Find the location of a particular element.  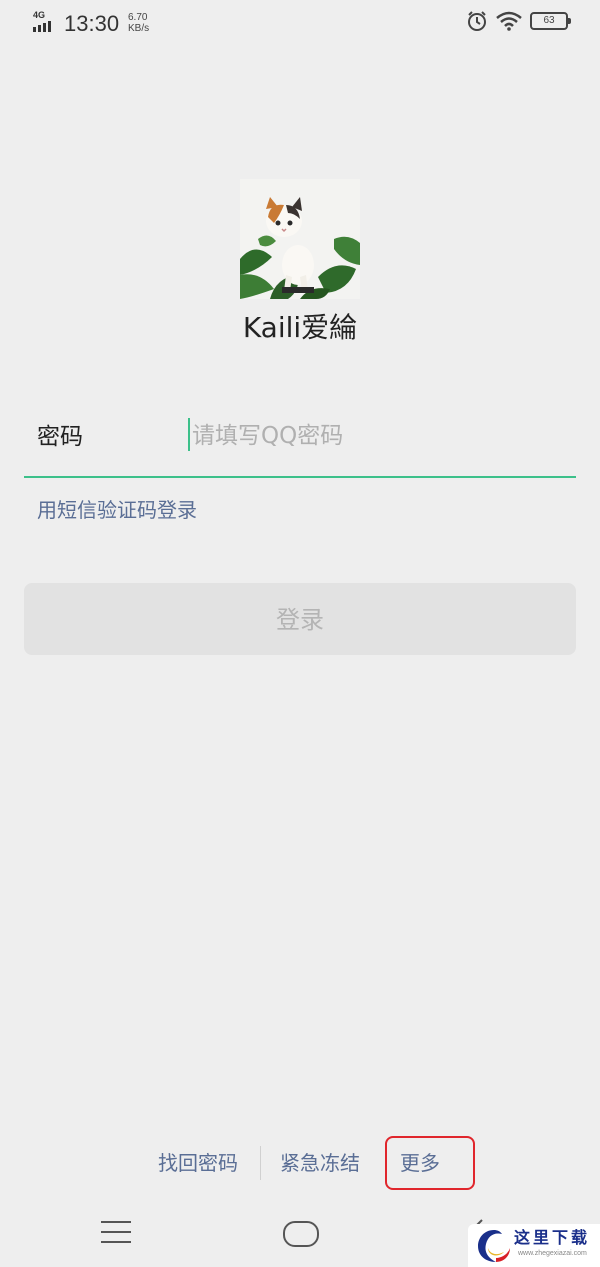

net-speed: 6.70 KB/s is located at coordinates (138, 23).